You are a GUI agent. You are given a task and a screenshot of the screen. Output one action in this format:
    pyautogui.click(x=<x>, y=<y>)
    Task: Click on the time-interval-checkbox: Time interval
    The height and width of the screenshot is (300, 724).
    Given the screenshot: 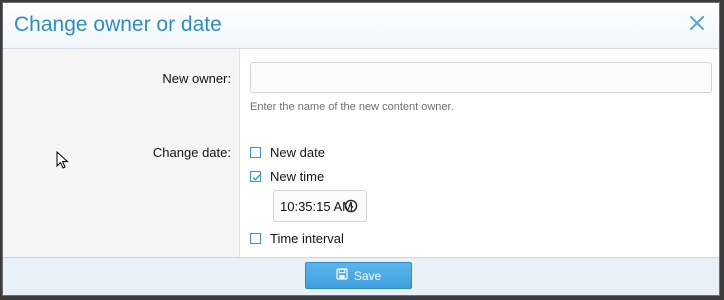 What is the action you would take?
    pyautogui.click(x=297, y=238)
    